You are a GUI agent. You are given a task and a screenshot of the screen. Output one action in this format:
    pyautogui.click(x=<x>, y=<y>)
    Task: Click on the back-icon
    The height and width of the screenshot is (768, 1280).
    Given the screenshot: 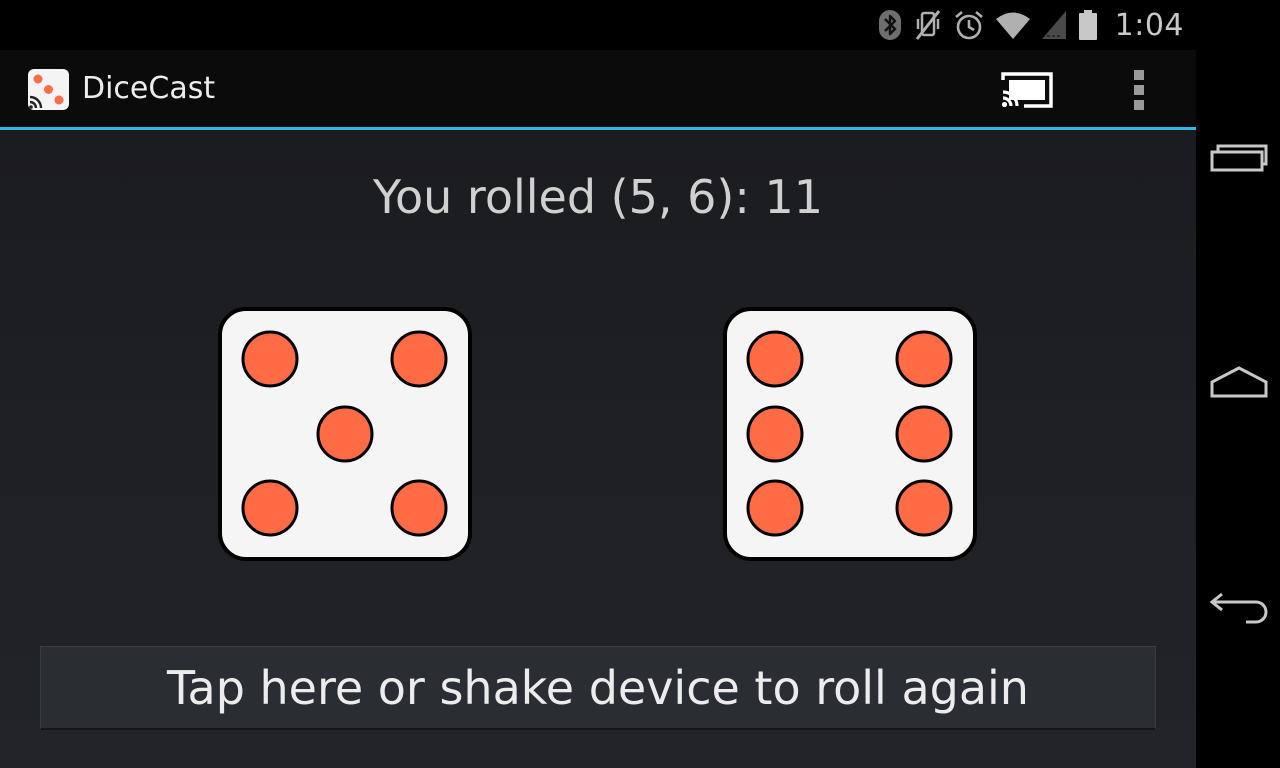 What is the action you would take?
    pyautogui.click(x=1239, y=605)
    